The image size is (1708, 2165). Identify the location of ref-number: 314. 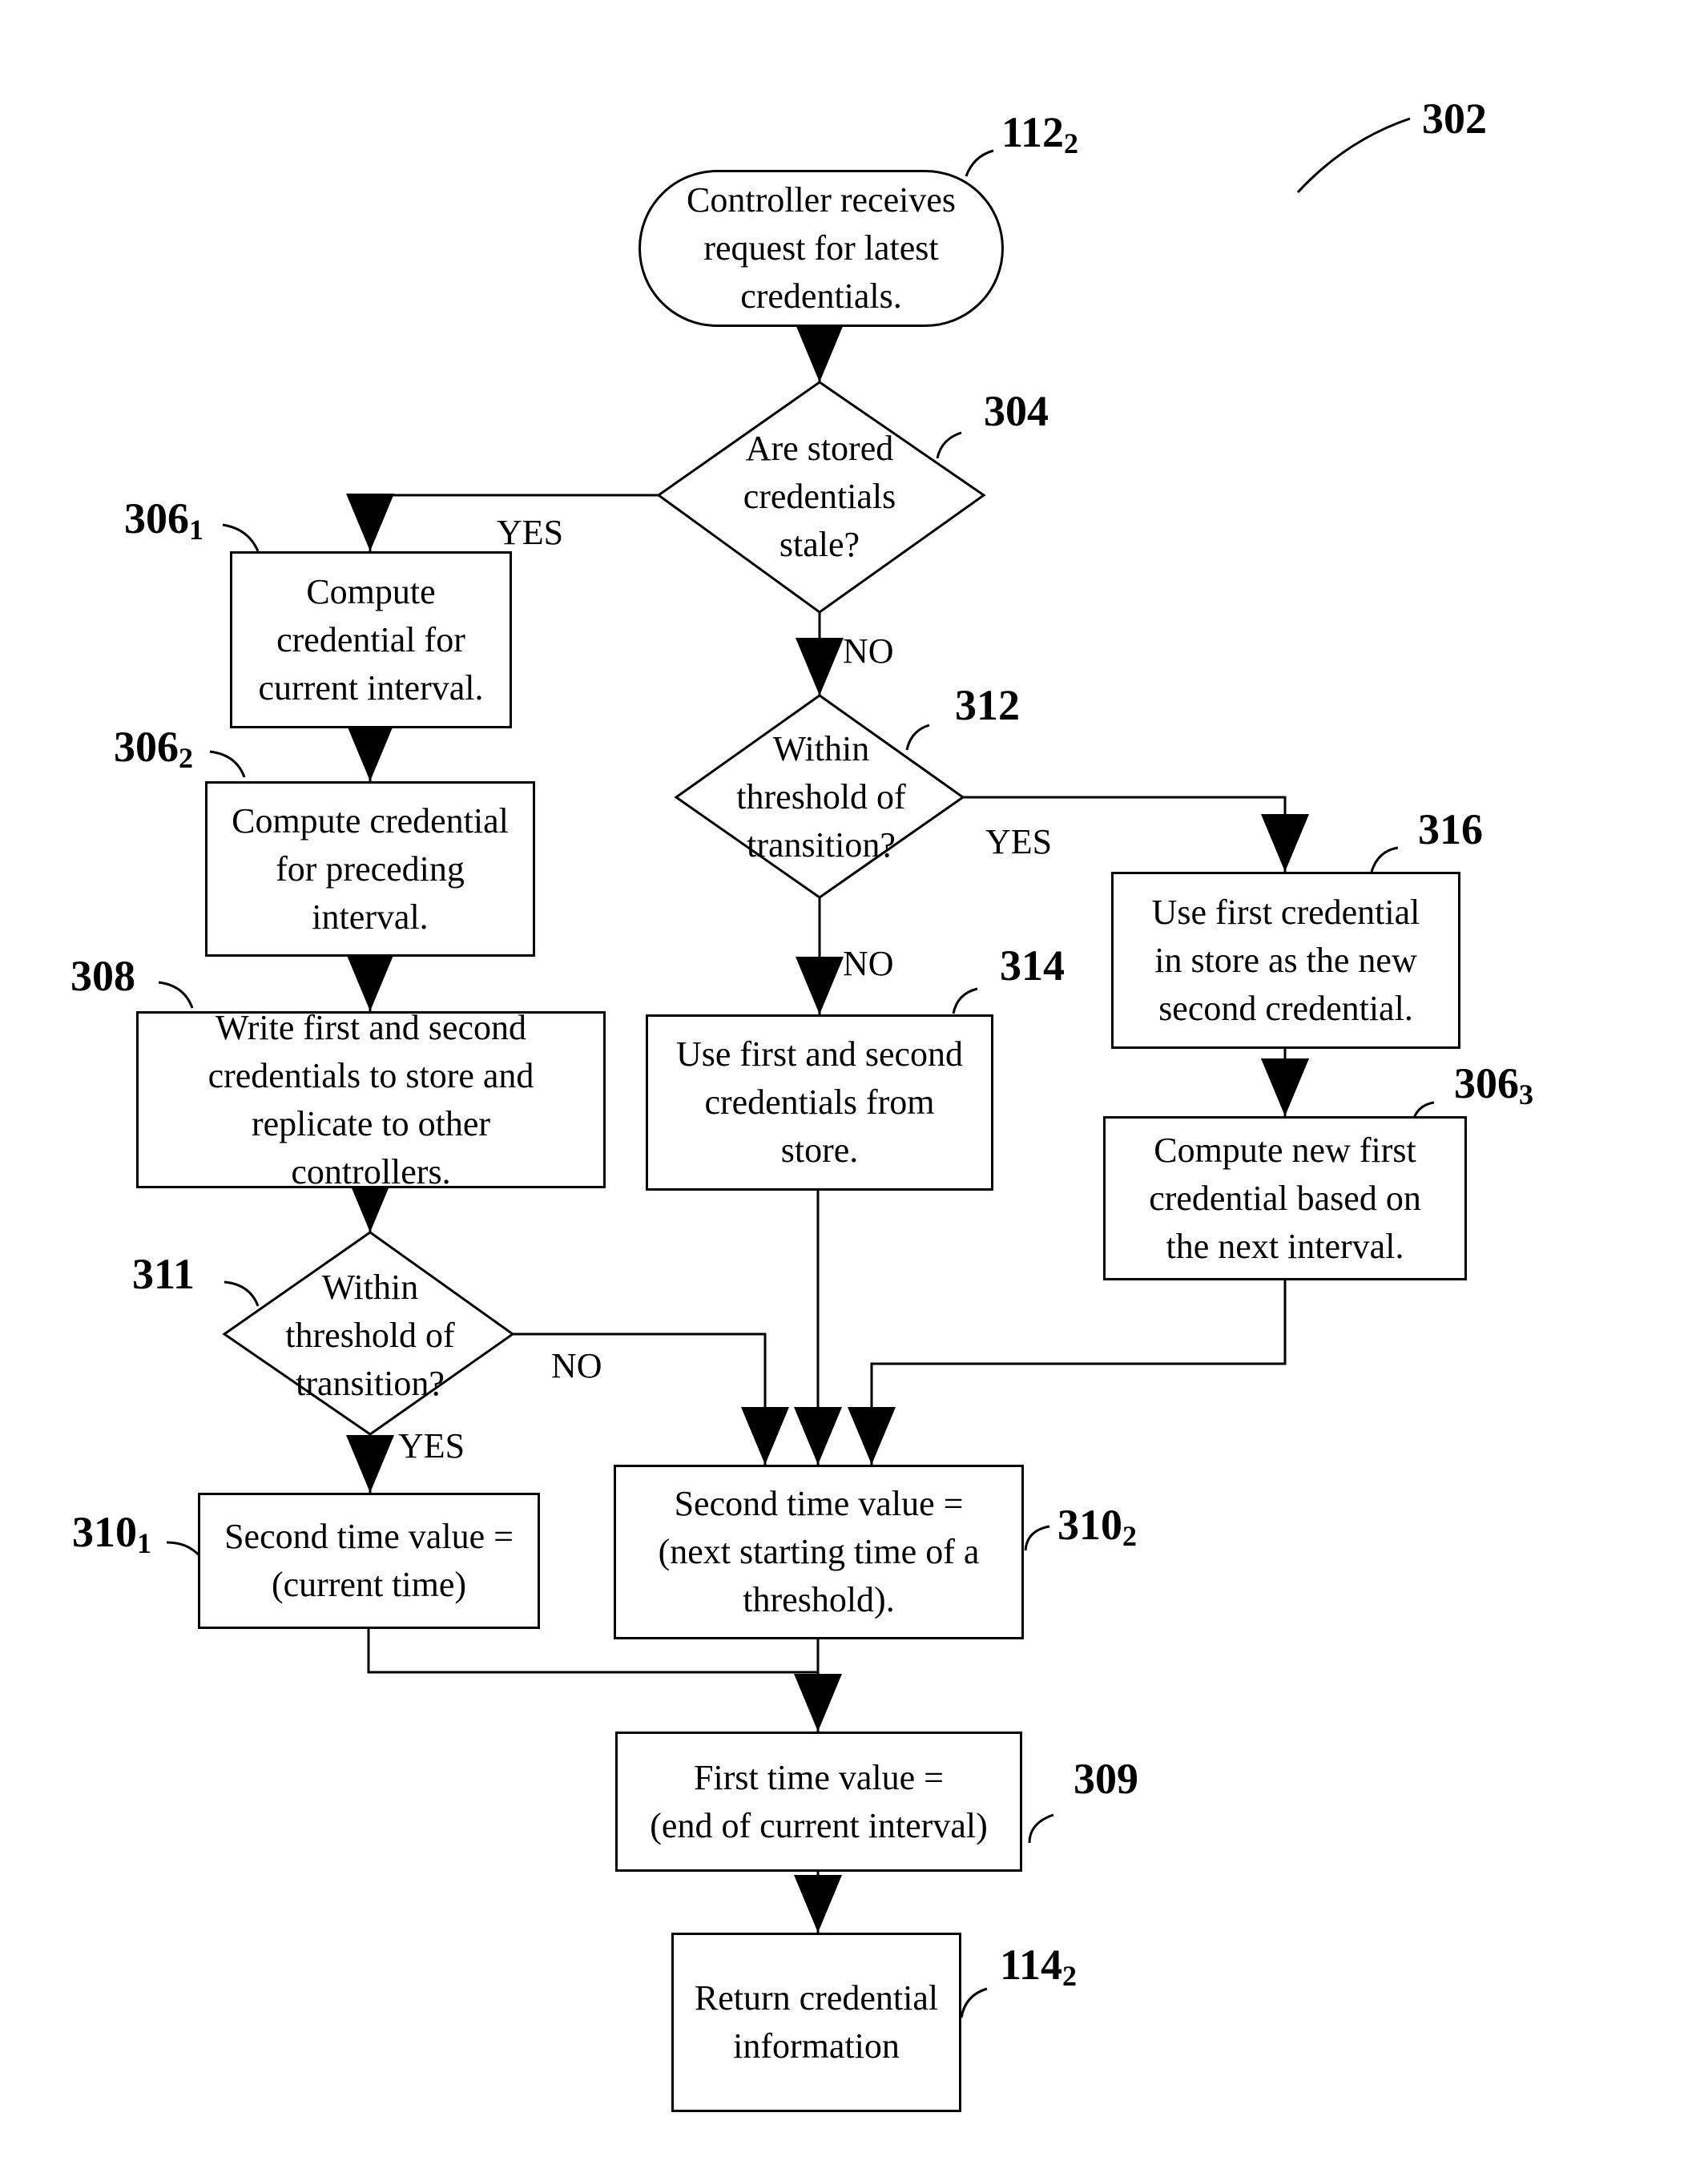
(1032, 965).